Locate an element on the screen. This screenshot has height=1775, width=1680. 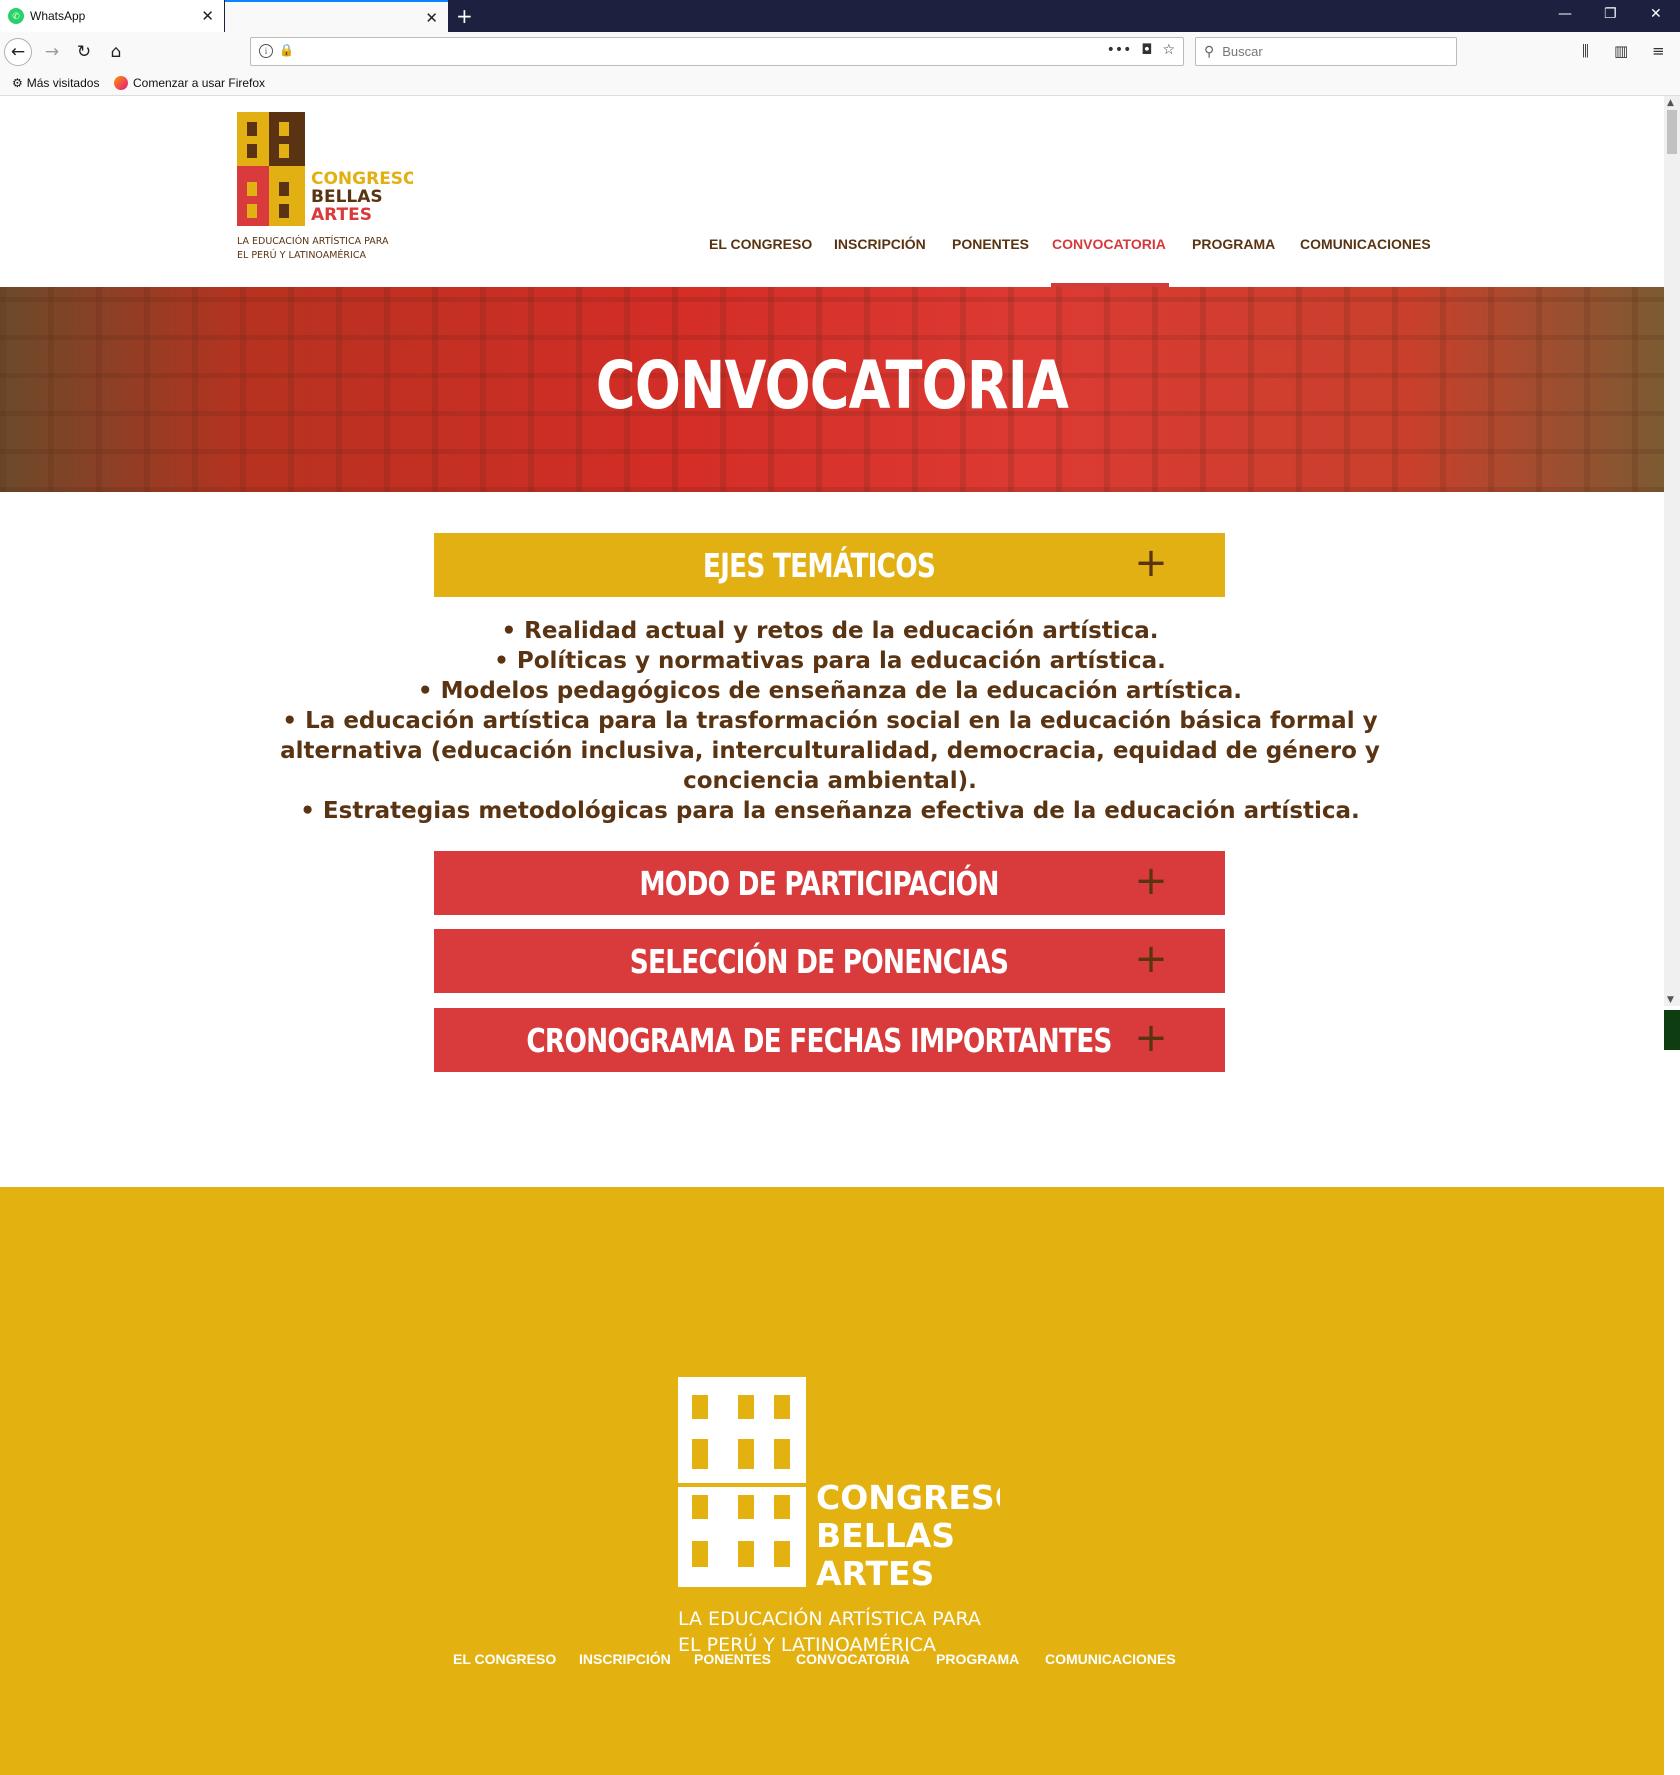
logo-tagline2: EL PERÚ Y LATINOAMÉRICA is located at coordinates (301, 255).